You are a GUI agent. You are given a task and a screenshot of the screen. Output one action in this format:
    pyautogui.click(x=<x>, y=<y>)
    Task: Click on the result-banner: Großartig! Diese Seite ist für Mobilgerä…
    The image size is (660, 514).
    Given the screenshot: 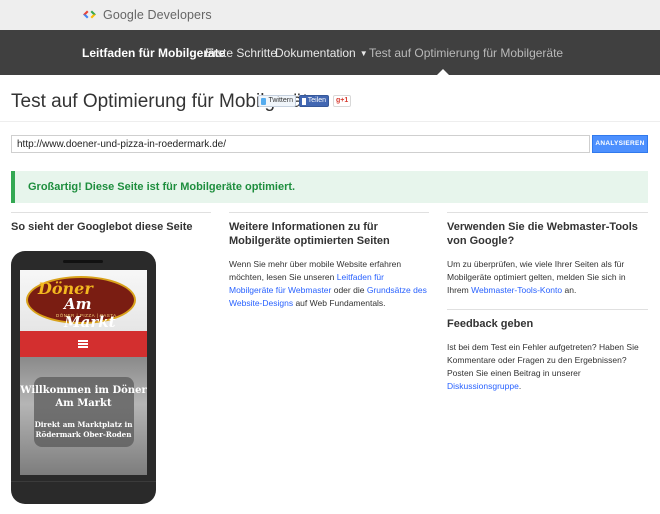 What is the action you would take?
    pyautogui.click(x=329, y=187)
    